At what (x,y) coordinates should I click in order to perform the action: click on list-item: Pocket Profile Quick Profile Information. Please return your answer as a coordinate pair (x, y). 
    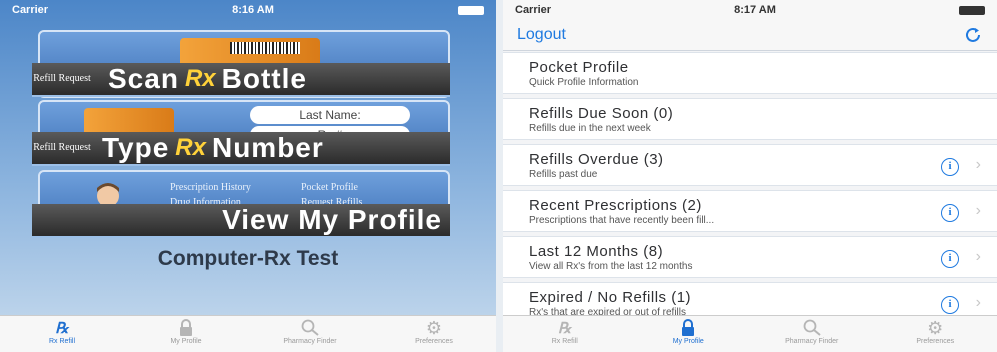
    Looking at the image, I should click on (750, 73).